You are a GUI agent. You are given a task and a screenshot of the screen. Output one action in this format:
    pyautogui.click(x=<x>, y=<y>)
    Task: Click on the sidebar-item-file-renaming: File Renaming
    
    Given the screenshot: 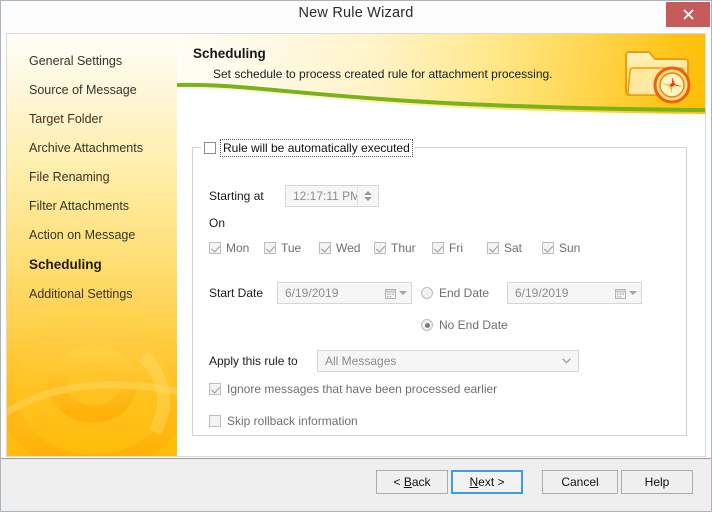 What is the action you would take?
    pyautogui.click(x=92, y=176)
    